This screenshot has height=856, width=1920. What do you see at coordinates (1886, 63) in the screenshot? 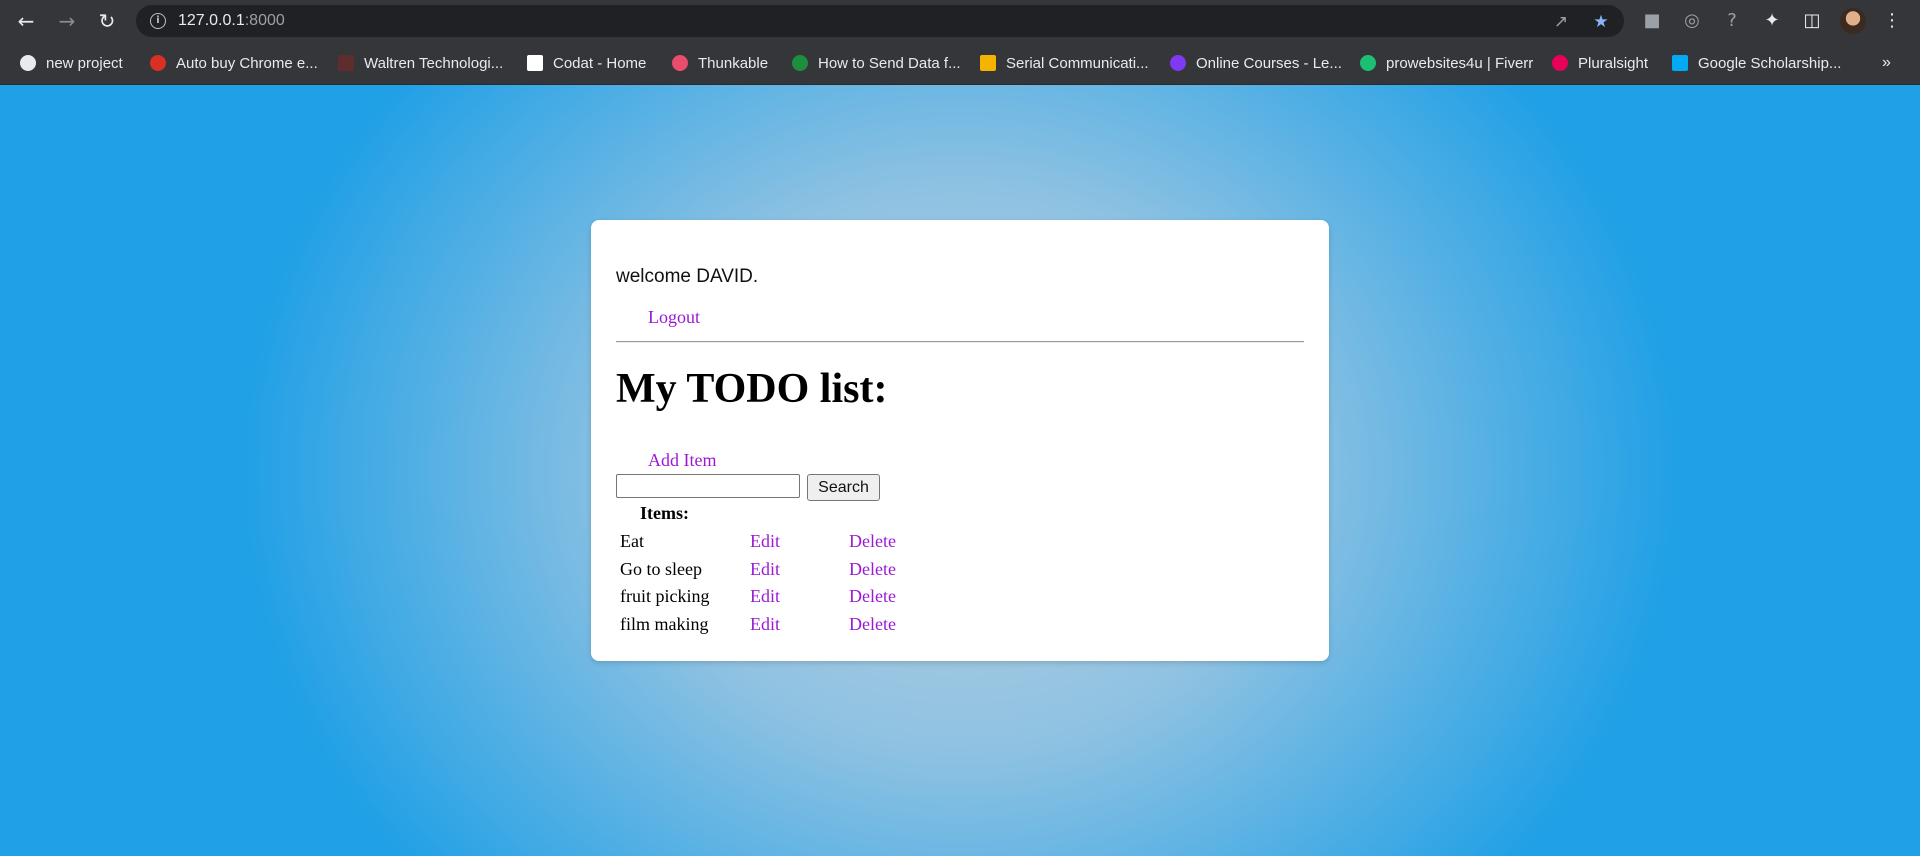
I see `more-bookmarks-icon: »` at bounding box center [1886, 63].